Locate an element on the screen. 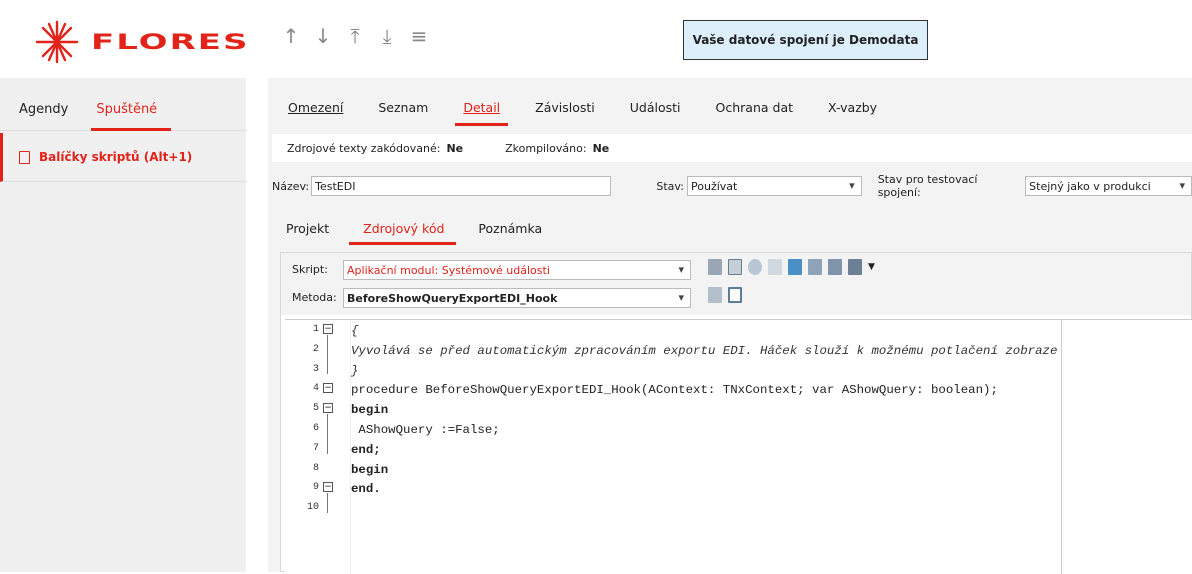 This screenshot has width=1192, height=574. nav-buttons: ↑ ↓ ⤒ ⤓ ≡ is located at coordinates (355, 36).